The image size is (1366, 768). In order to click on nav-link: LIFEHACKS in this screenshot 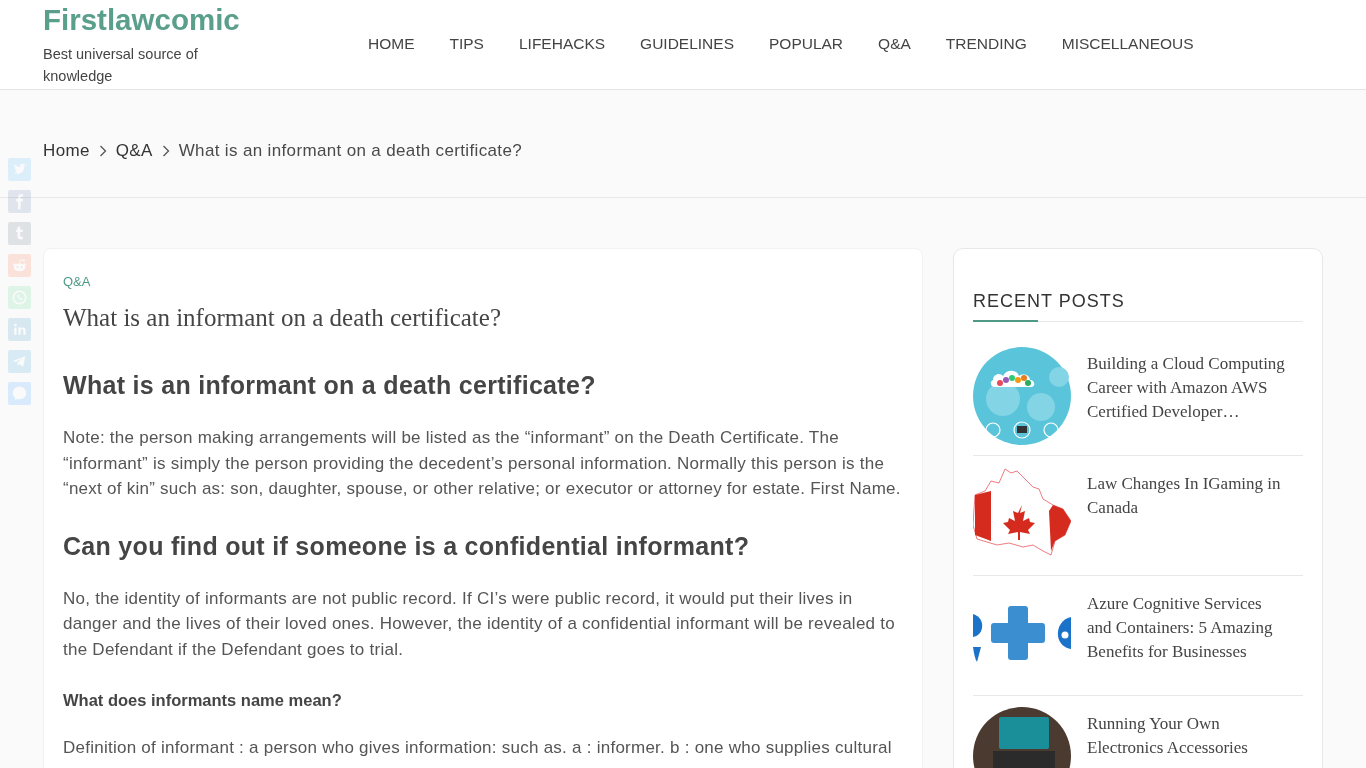, I will do `click(562, 44)`.